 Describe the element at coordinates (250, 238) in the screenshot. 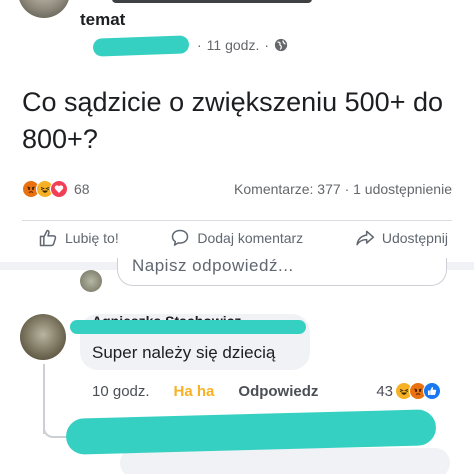

I see `comment-label: Dodaj komentarz` at that location.